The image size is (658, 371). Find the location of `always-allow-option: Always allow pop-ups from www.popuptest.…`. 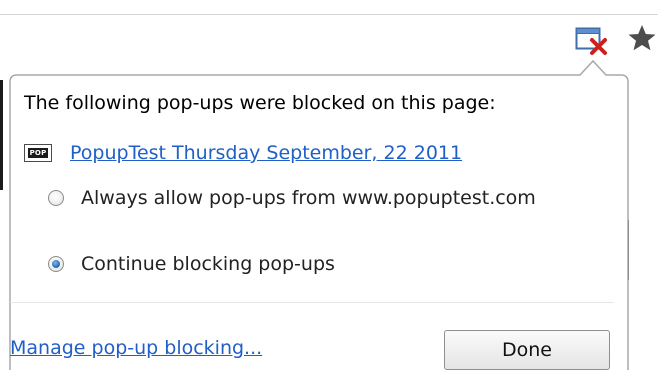

always-allow-option: Always allow pop-ups from www.popuptest.… is located at coordinates (292, 198).